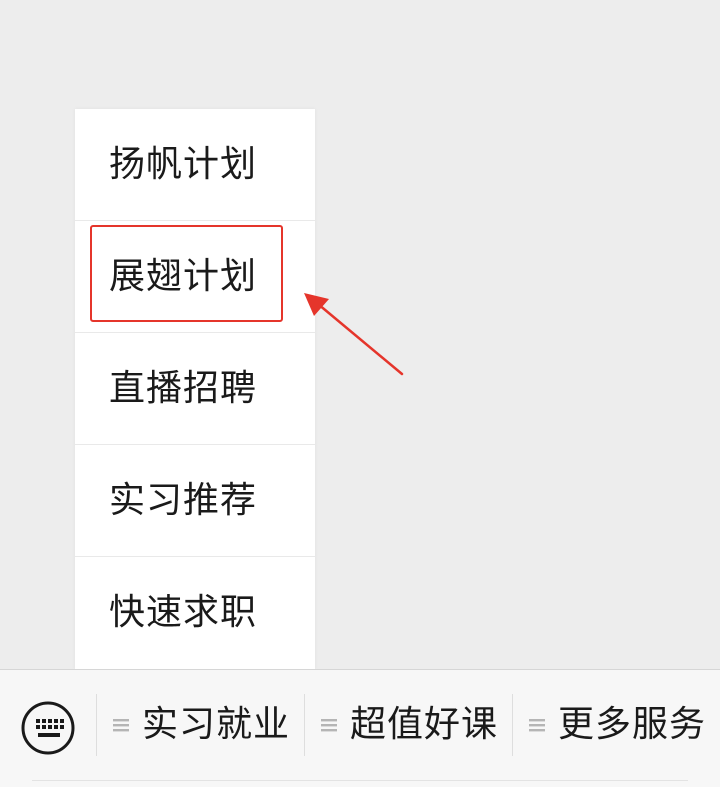 The width and height of the screenshot is (720, 787). Describe the element at coordinates (183, 612) in the screenshot. I see `submenu-item-label: 快速求职` at that location.